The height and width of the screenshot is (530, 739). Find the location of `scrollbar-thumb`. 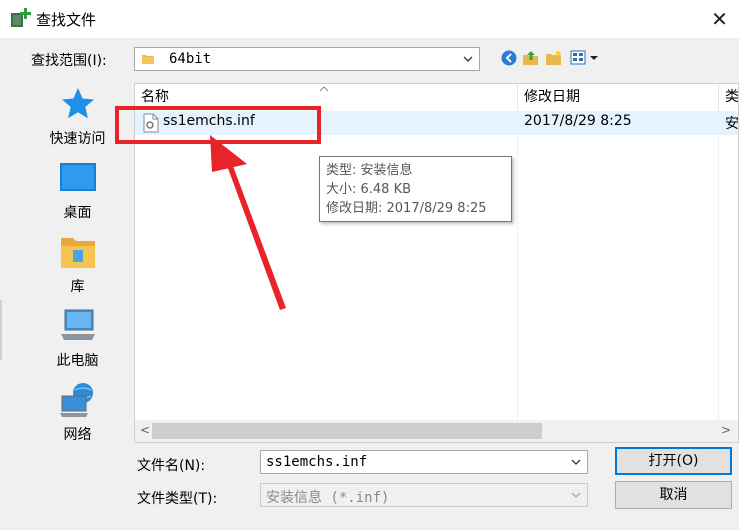

scrollbar-thumb is located at coordinates (347, 431).